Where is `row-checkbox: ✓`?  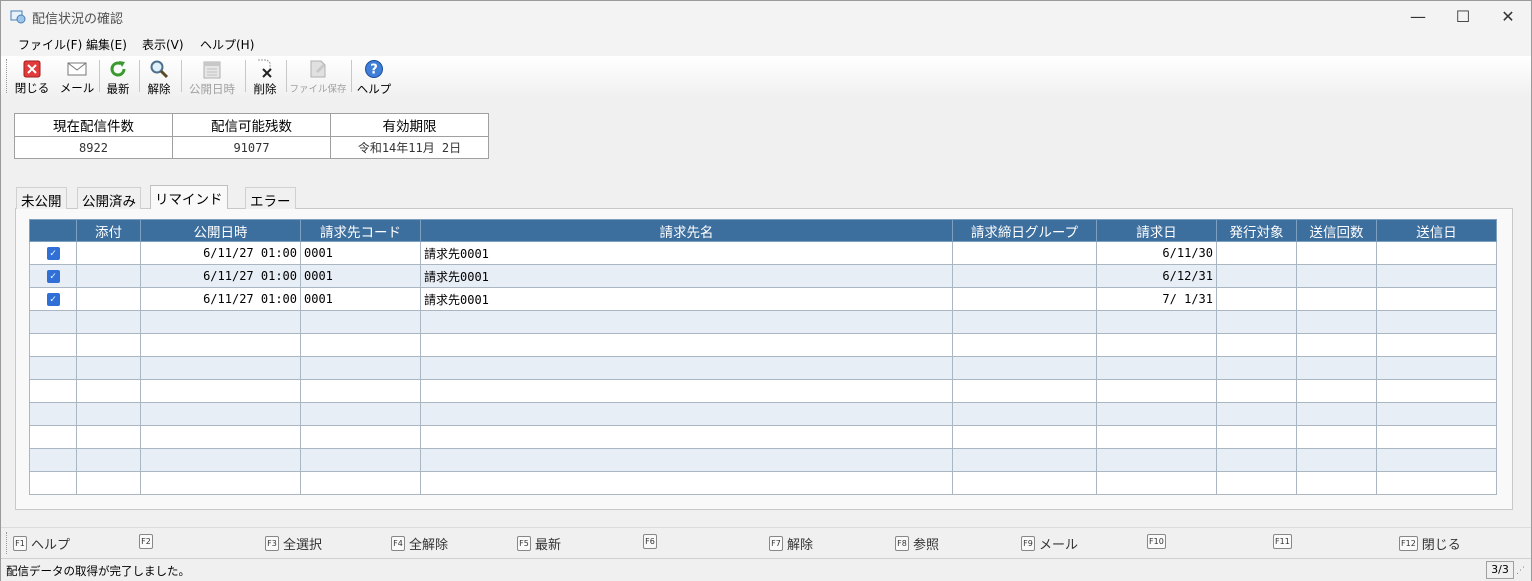
row-checkbox: ✓ is located at coordinates (53, 299).